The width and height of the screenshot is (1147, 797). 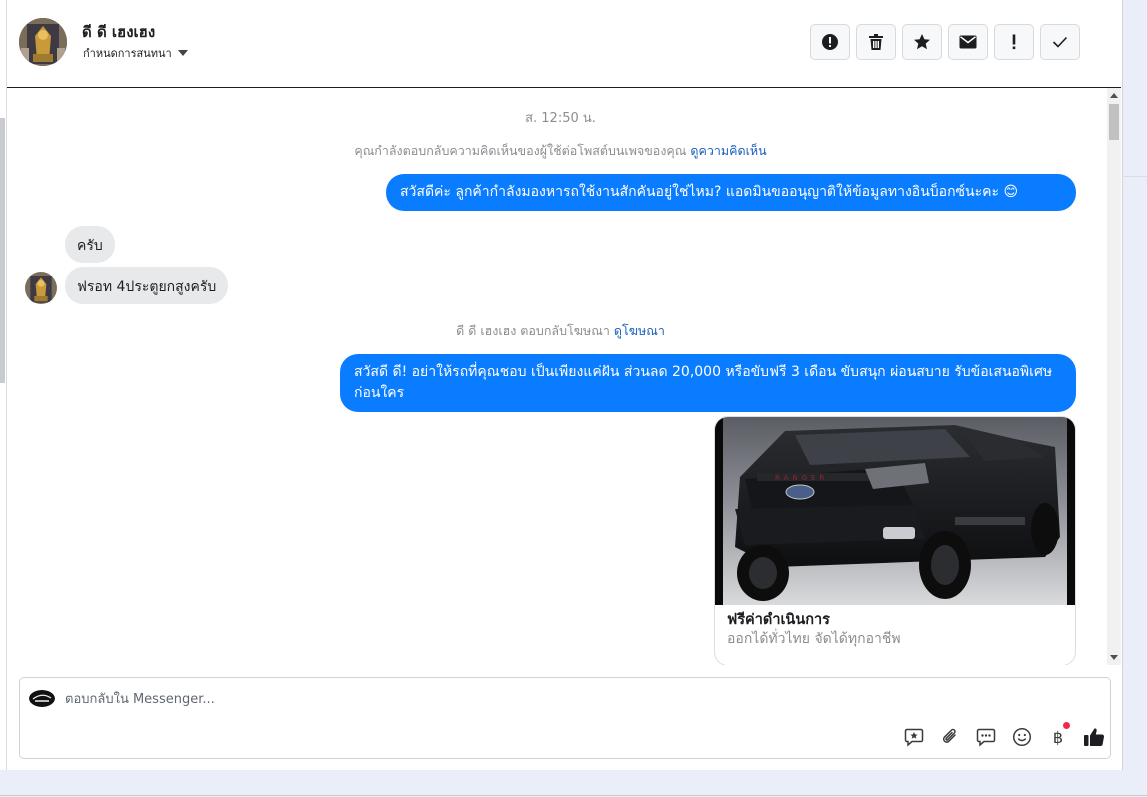 What do you see at coordinates (1114, 122) in the screenshot?
I see `scroll-thumb` at bounding box center [1114, 122].